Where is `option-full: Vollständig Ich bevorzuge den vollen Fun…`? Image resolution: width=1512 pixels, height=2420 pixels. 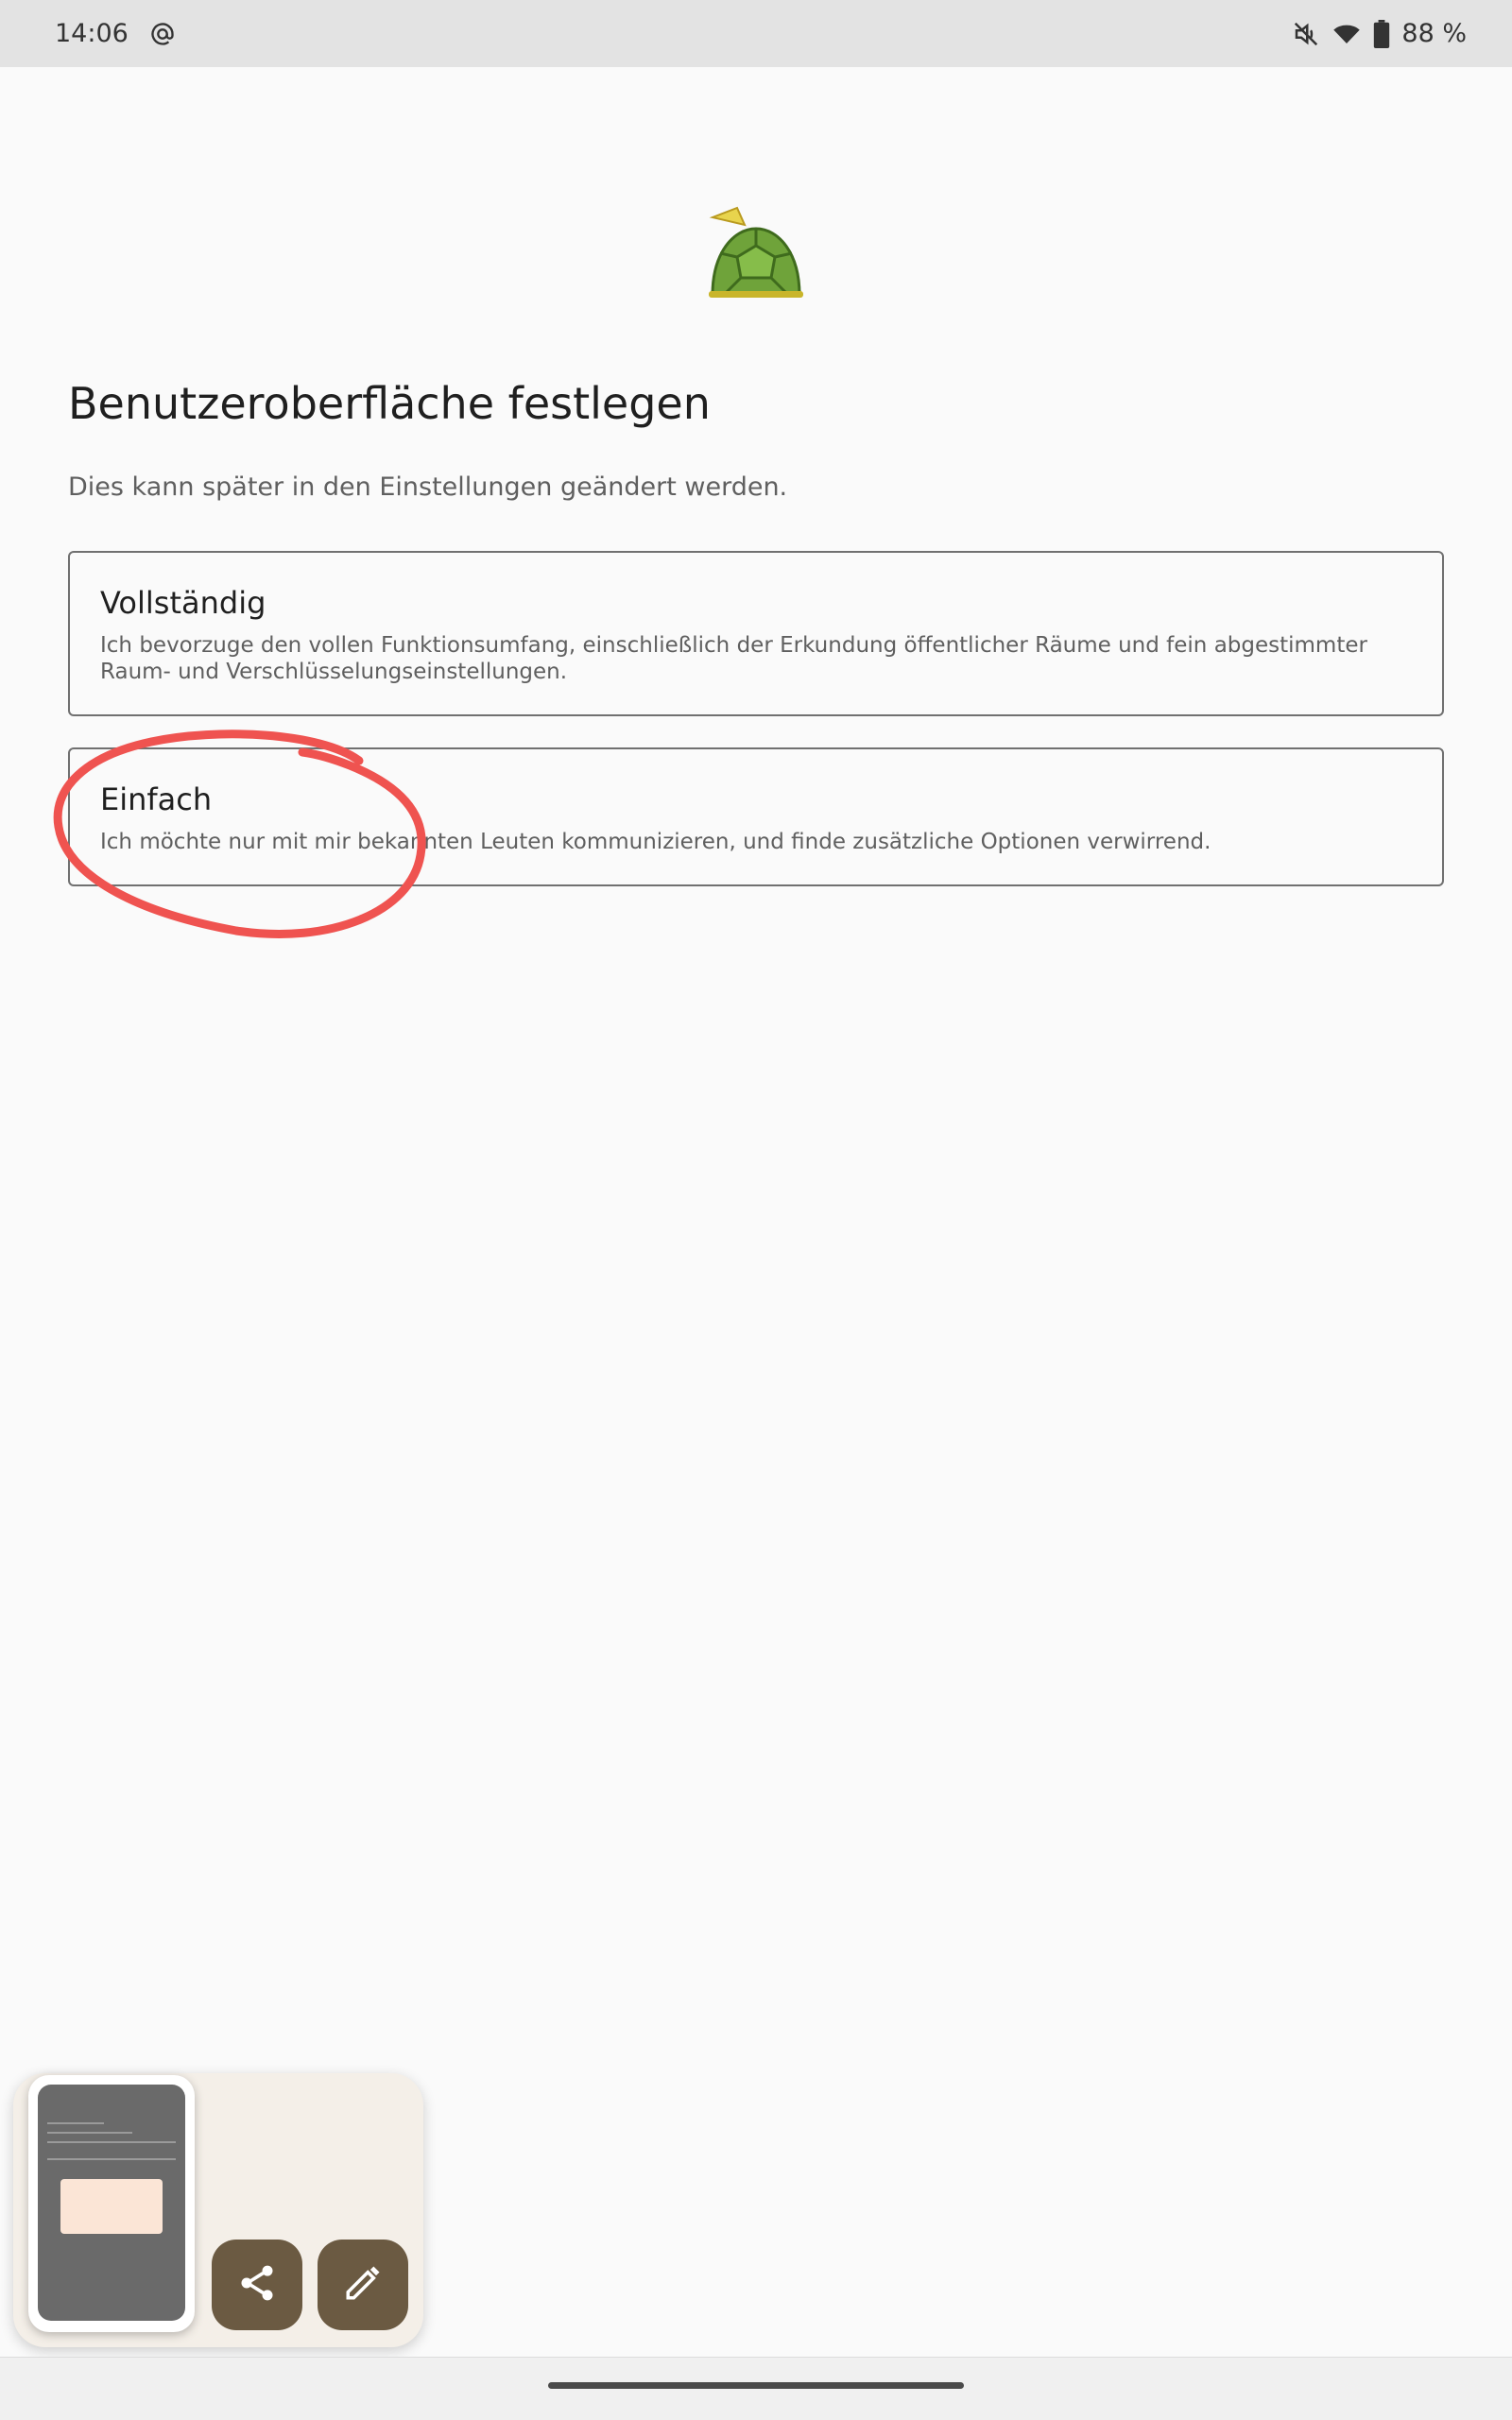 option-full: Vollständig Ich bevorzuge den vollen Fun… is located at coordinates (756, 633).